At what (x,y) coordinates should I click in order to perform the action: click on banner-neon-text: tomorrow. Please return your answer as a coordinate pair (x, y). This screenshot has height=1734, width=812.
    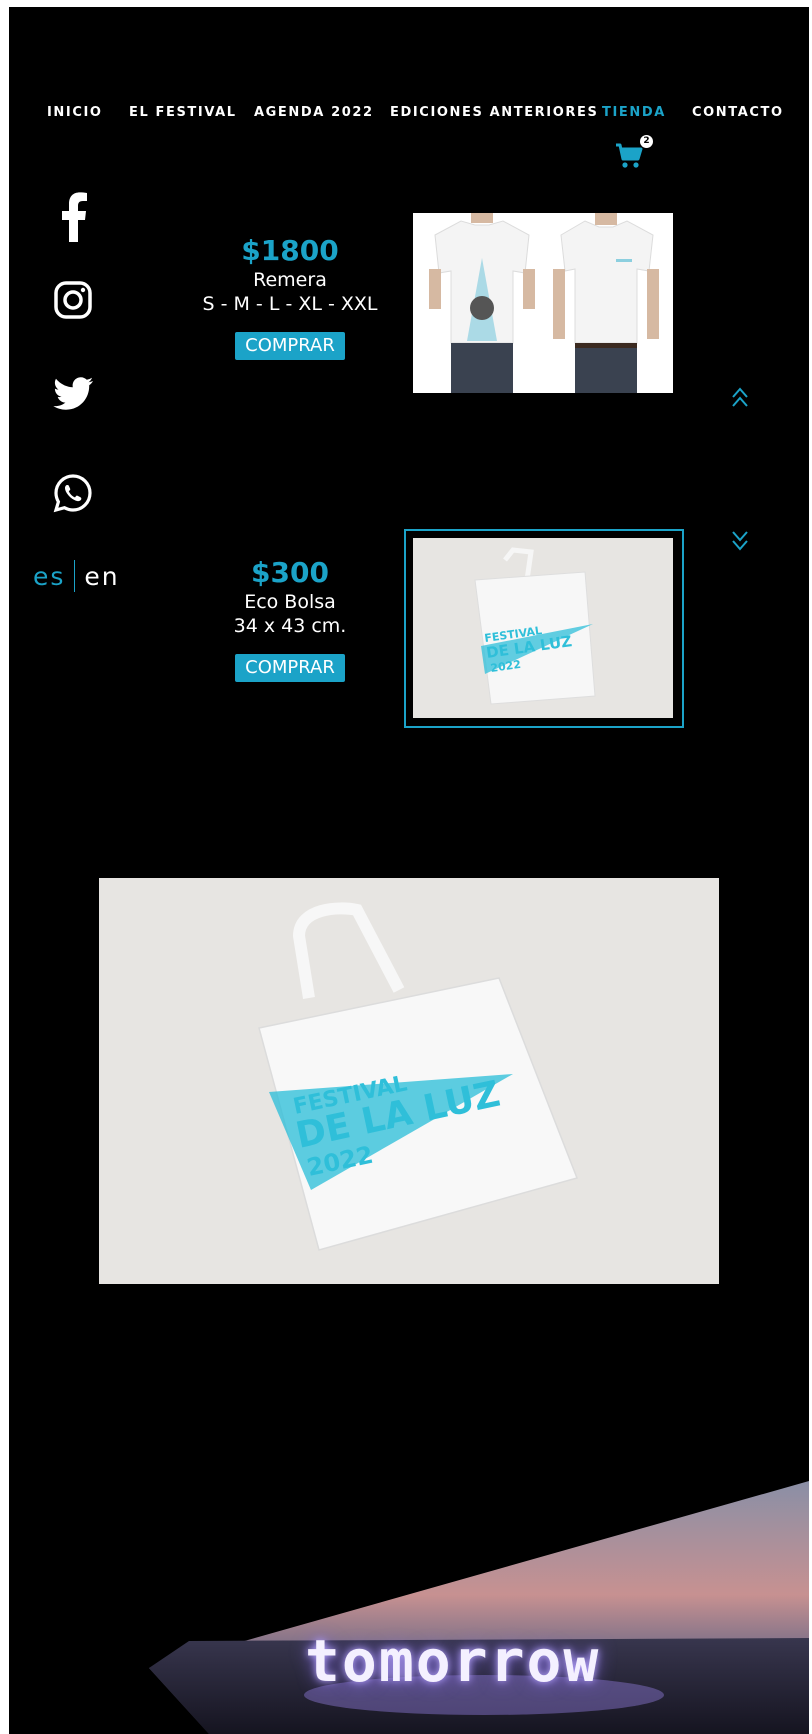
    Looking at the image, I should click on (453, 1661).